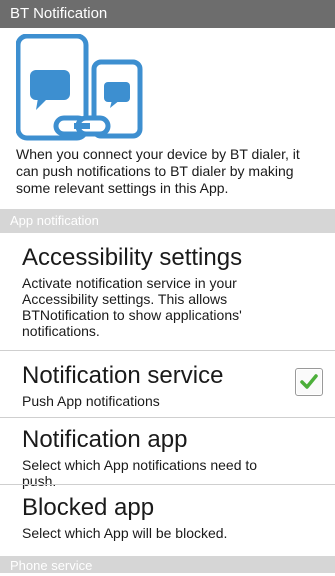  Describe the element at coordinates (123, 375) in the screenshot. I see `pref-title: Notification service` at that location.